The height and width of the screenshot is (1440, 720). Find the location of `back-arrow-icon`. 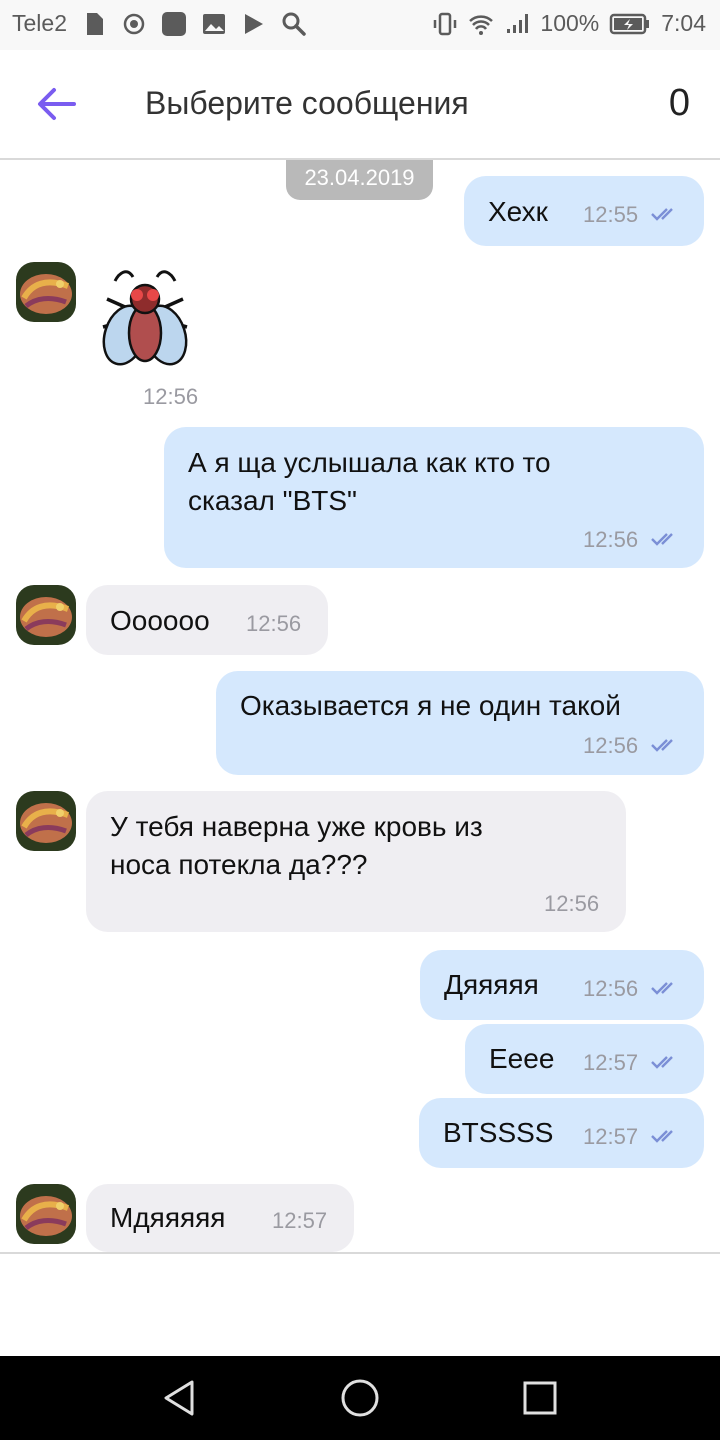

back-arrow-icon is located at coordinates (56, 104).